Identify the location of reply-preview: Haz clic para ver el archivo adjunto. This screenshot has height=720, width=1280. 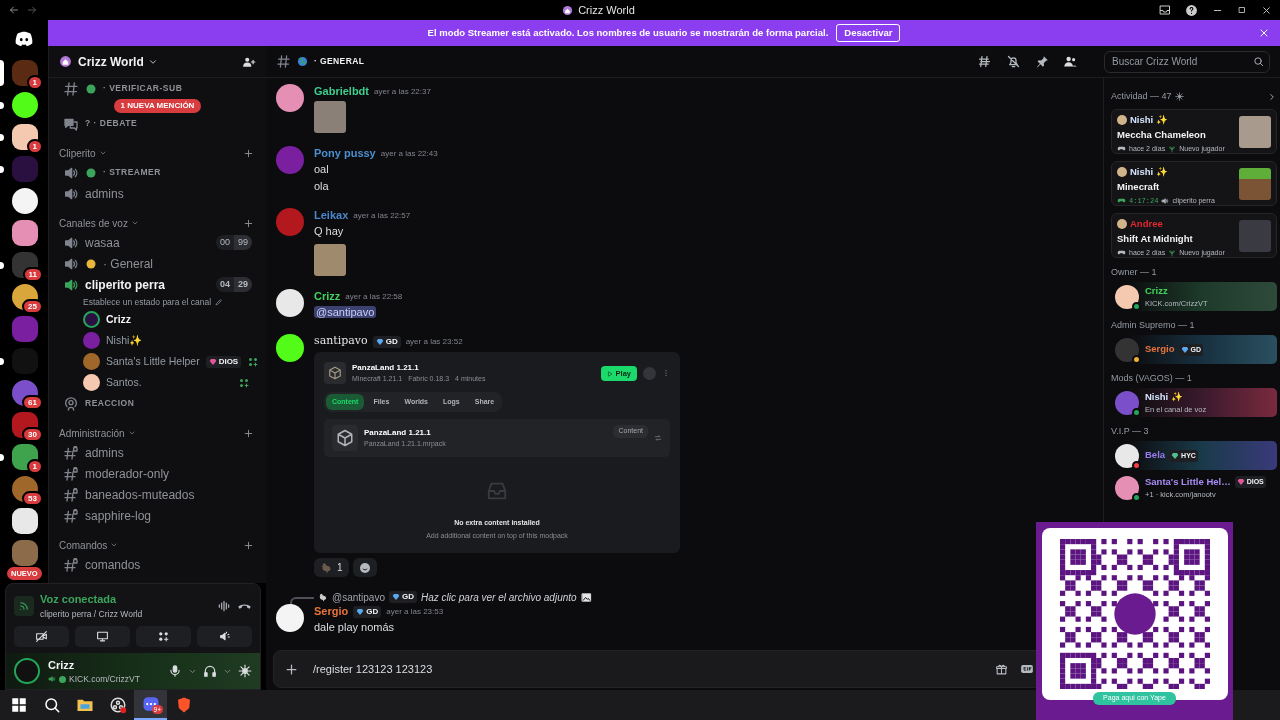
(498, 597).